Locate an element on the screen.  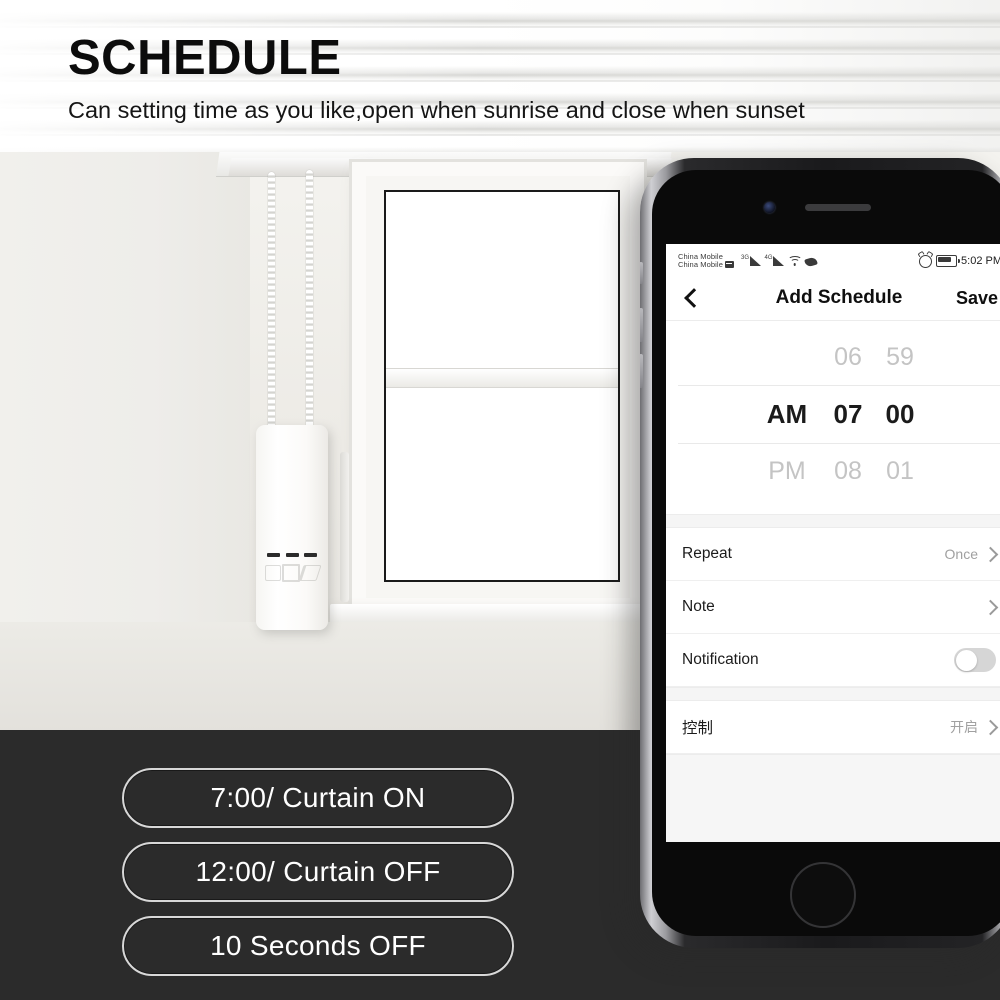
feature-pill: 10 Seconds OFF is located at coordinates (318, 946).